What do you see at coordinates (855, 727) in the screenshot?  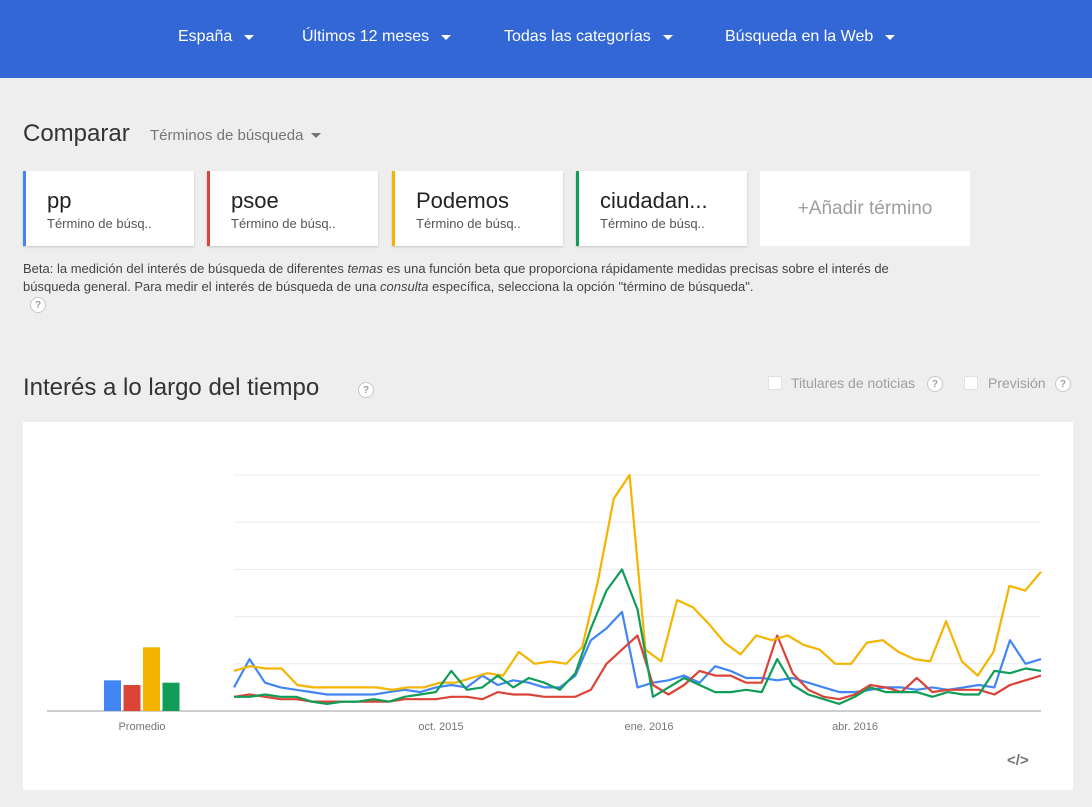 I see `x-tick-label: abr. 2016` at bounding box center [855, 727].